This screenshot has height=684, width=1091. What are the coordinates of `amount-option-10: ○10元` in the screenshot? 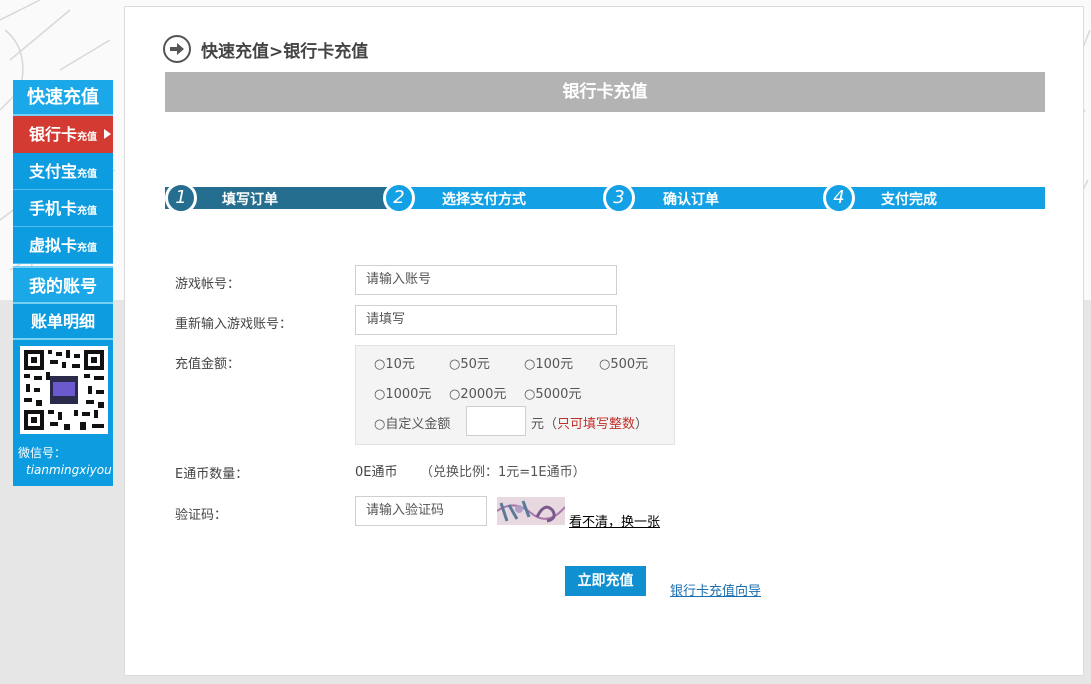 It's located at (394, 362).